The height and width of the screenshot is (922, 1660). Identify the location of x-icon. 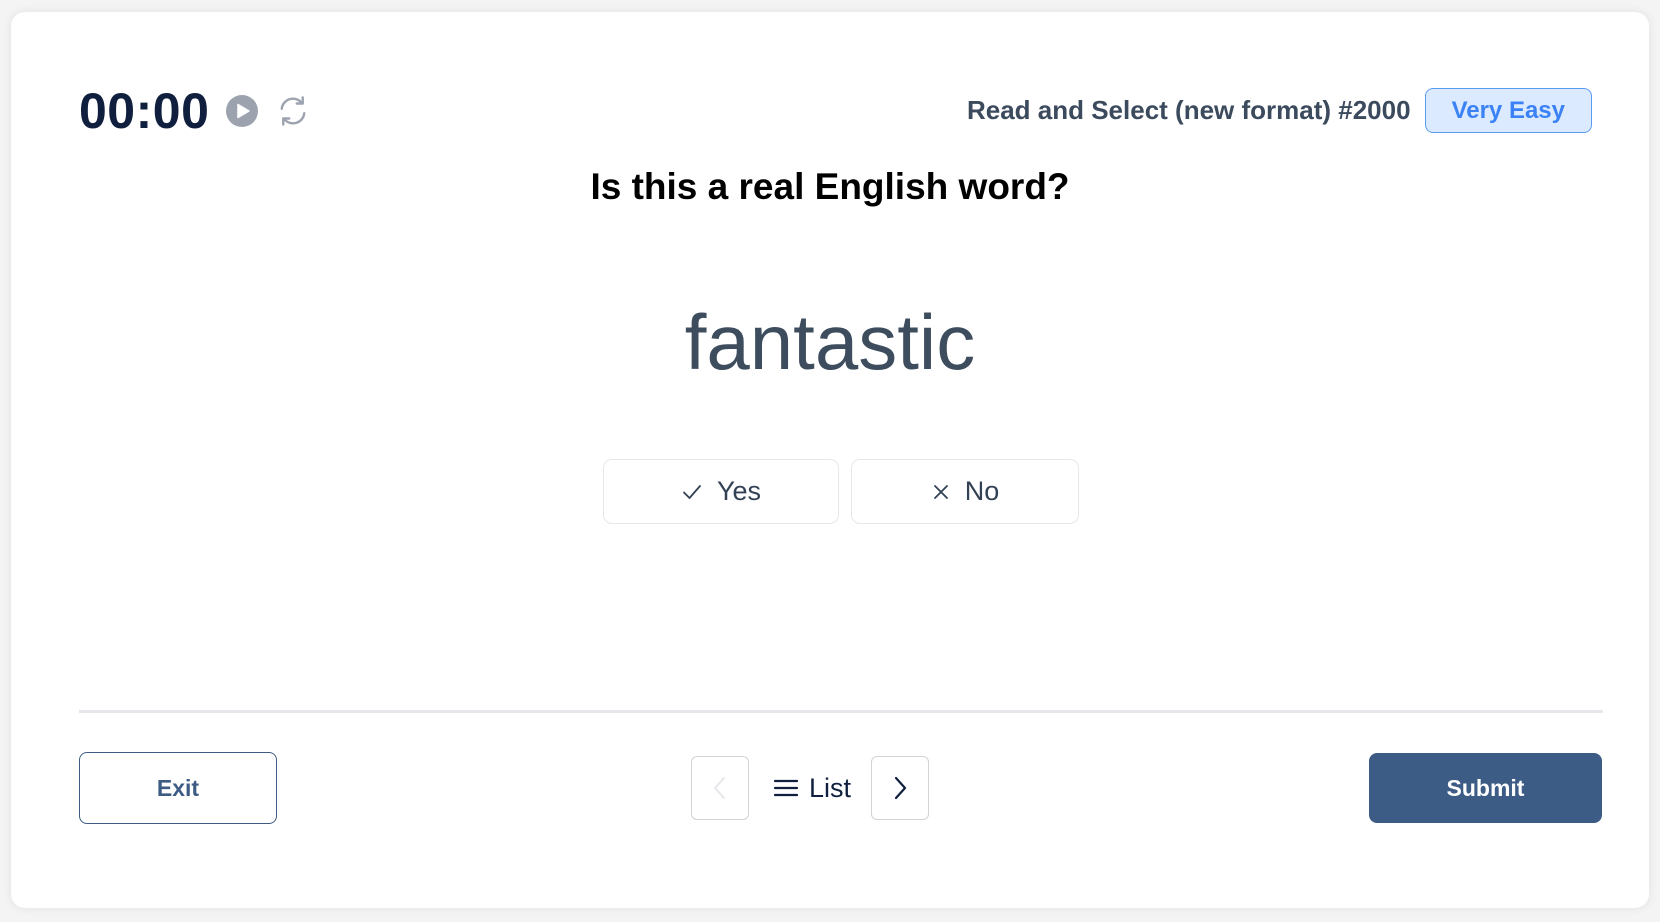
(941, 492).